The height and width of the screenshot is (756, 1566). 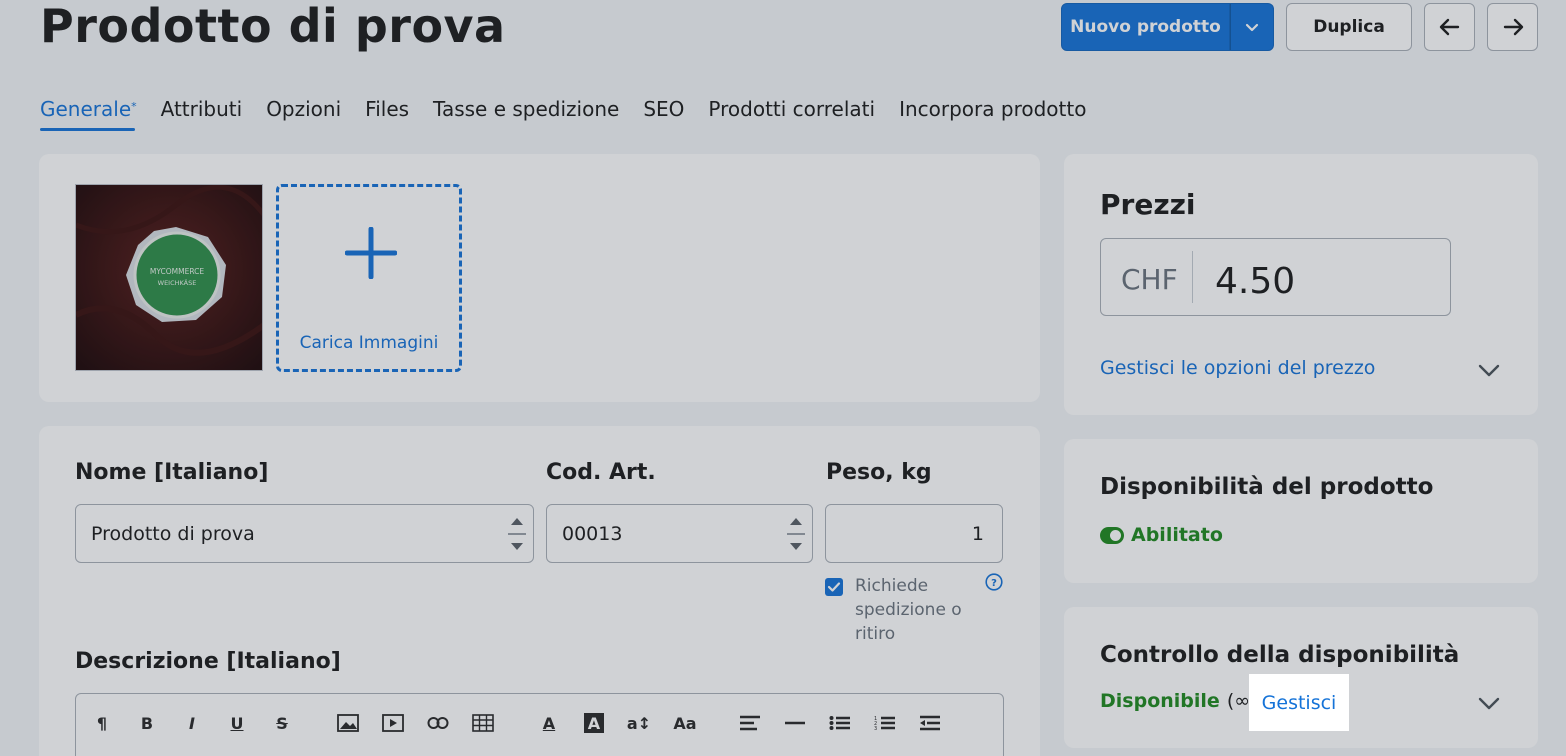 I want to click on requires-shipping-checkbox, so click(x=834, y=587).